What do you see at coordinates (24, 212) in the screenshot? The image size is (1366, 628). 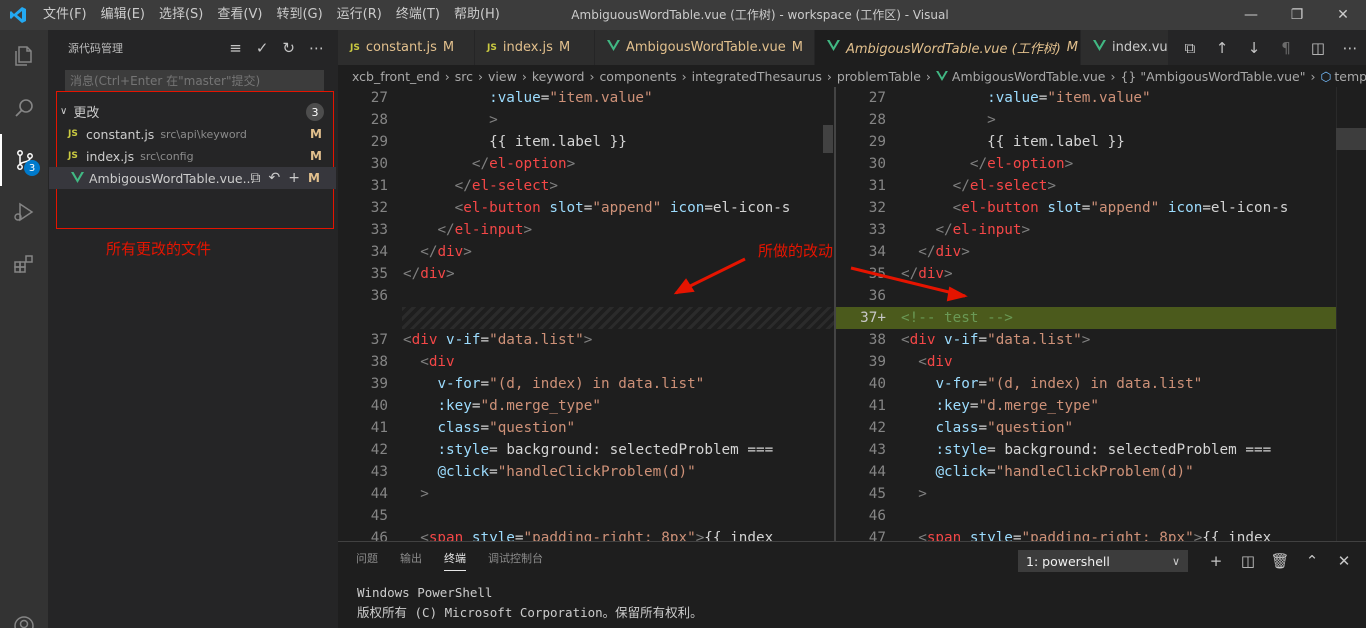 I see `run-debug-icon` at bounding box center [24, 212].